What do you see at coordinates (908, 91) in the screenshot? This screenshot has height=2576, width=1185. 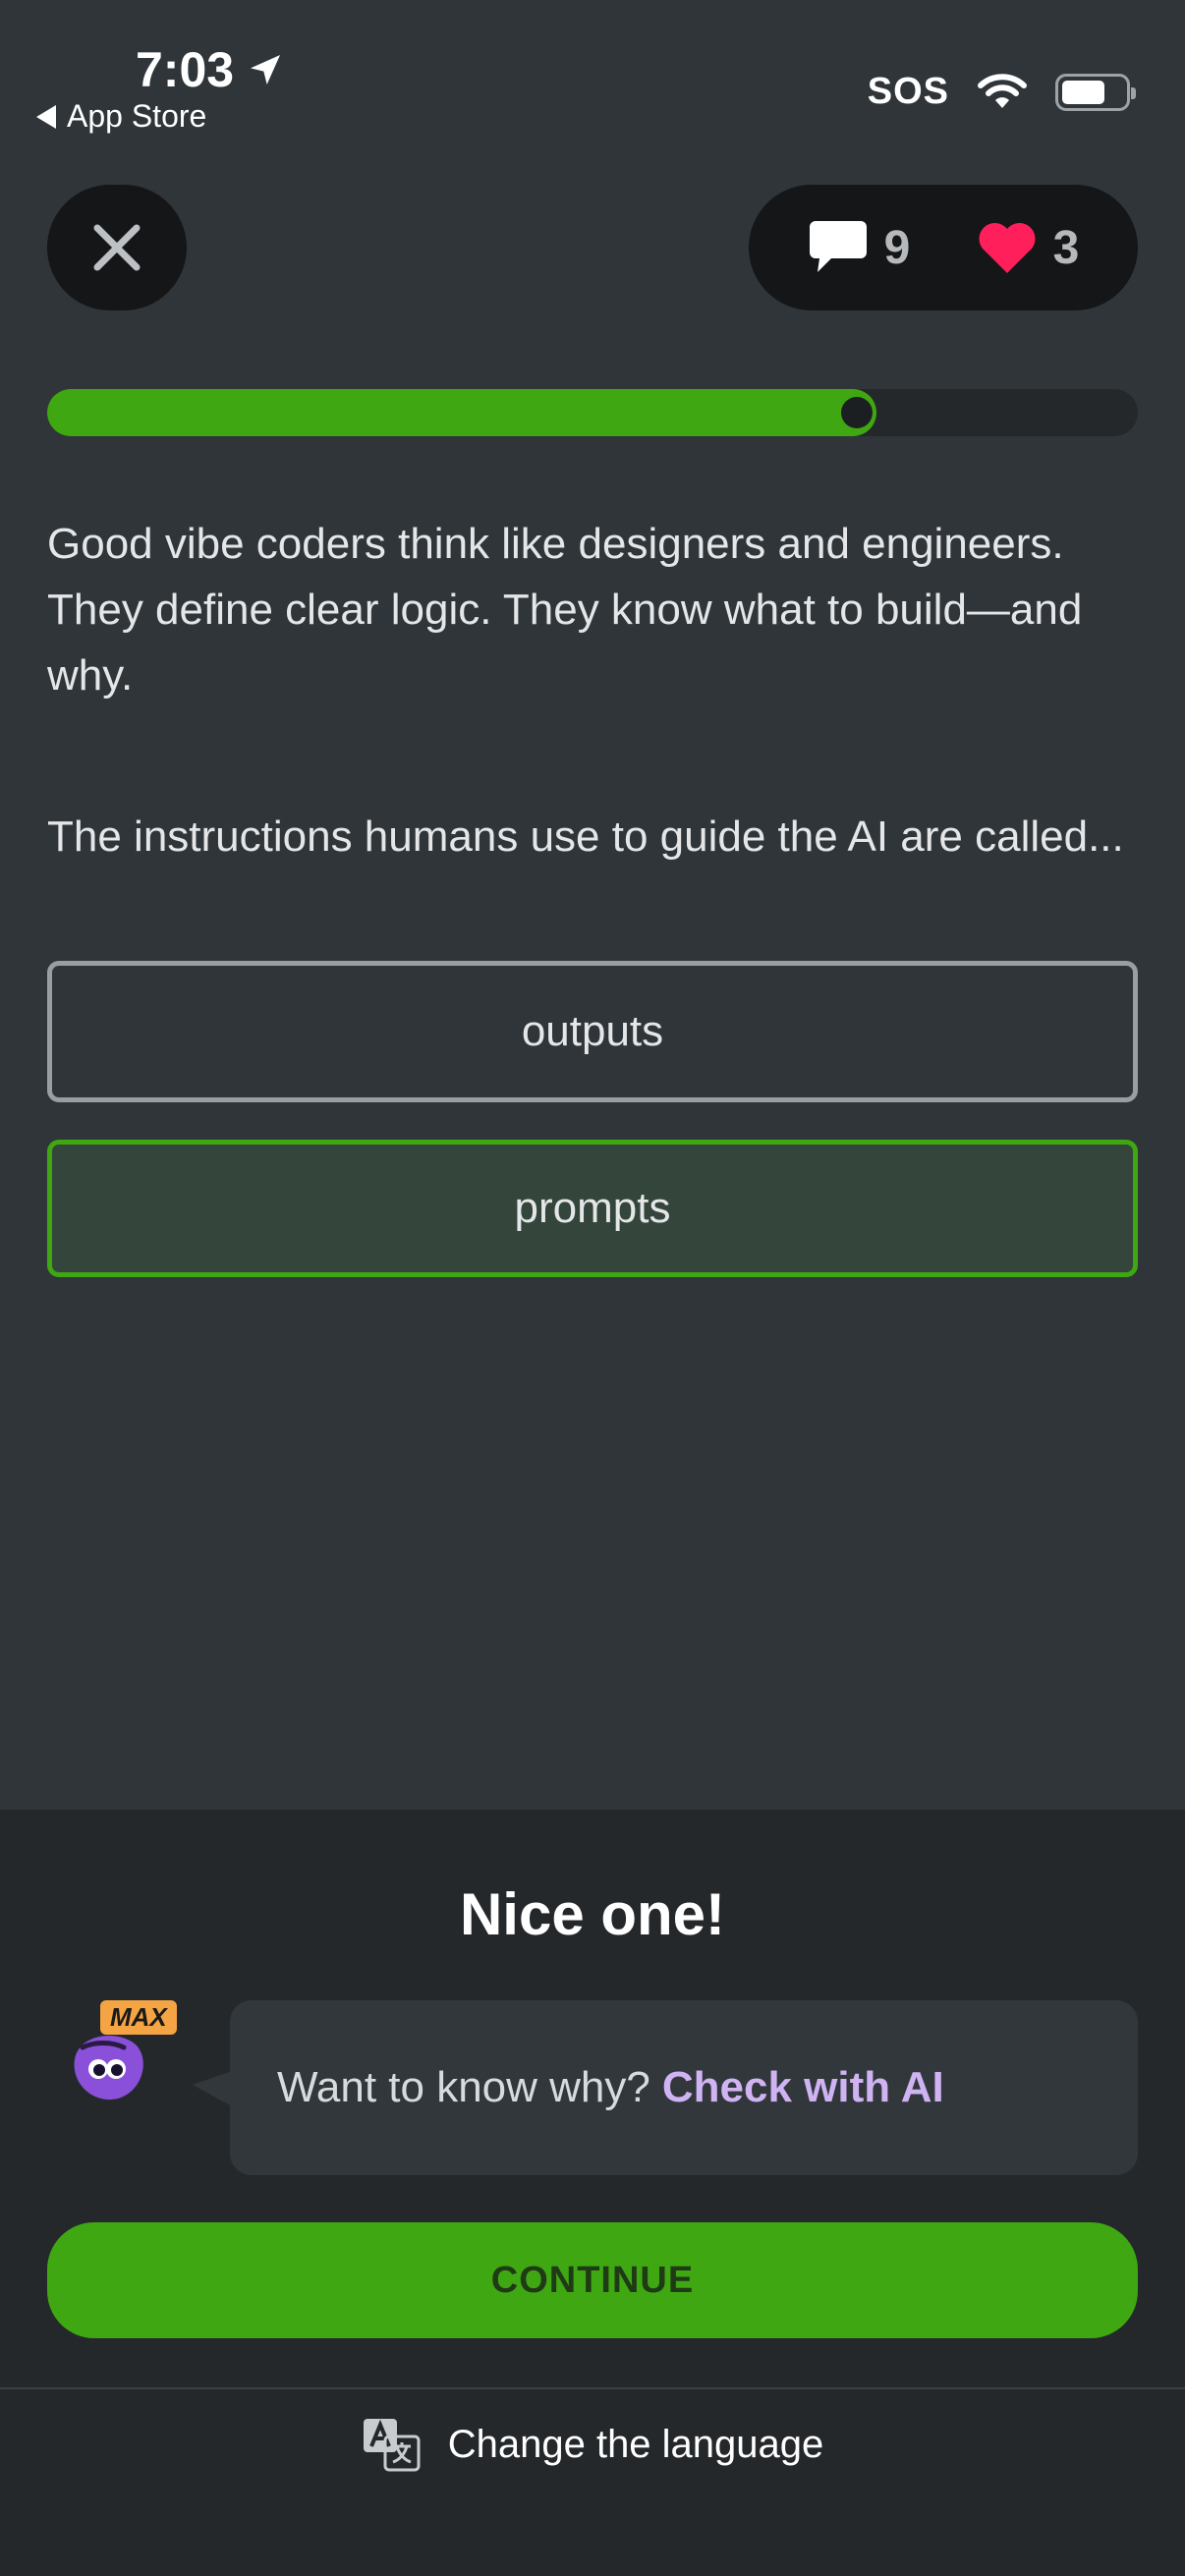 I see `sos-indicator: SOS` at bounding box center [908, 91].